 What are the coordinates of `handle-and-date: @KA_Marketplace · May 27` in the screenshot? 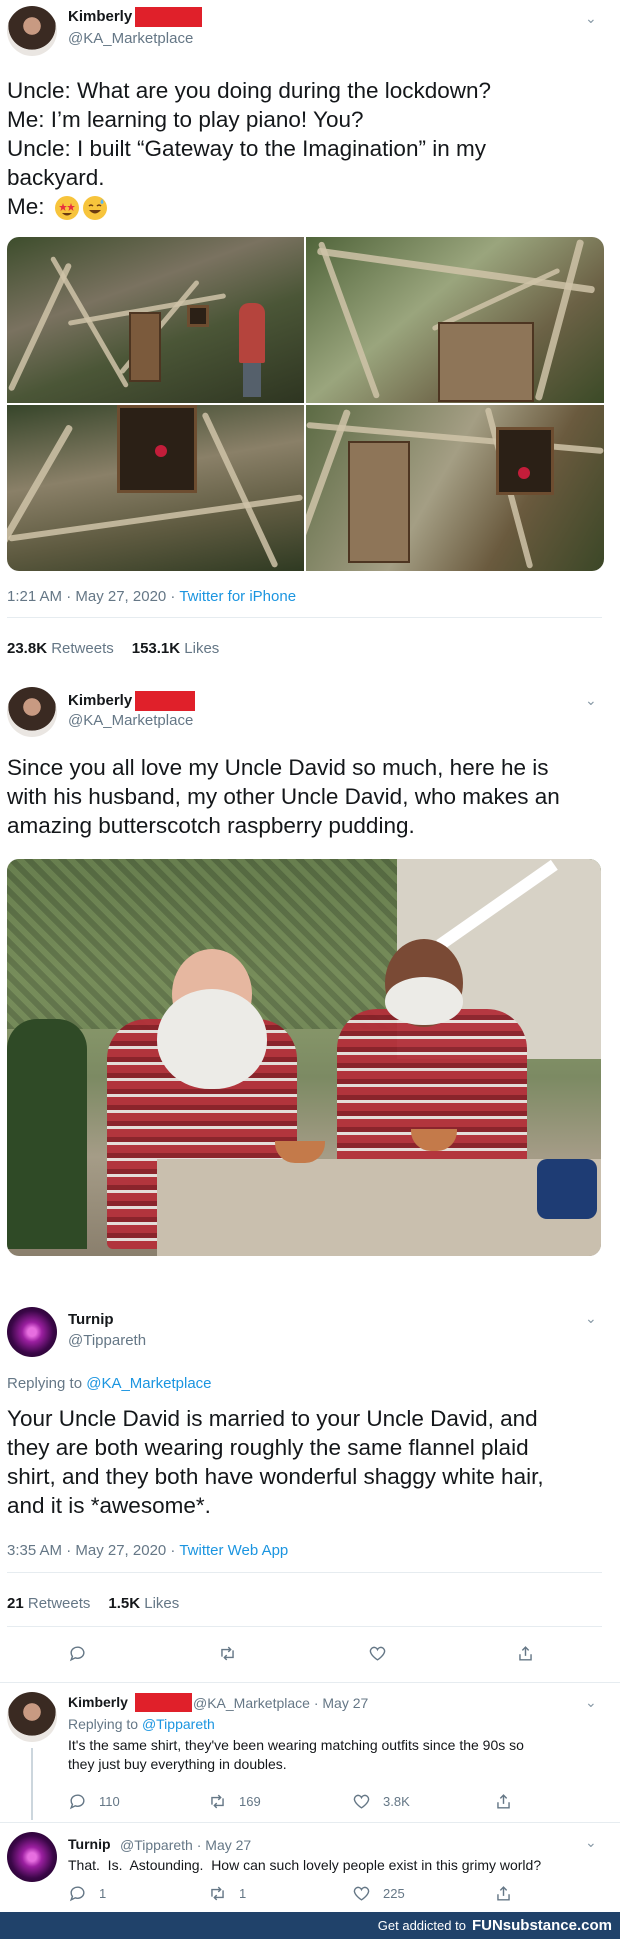 It's located at (280, 1703).